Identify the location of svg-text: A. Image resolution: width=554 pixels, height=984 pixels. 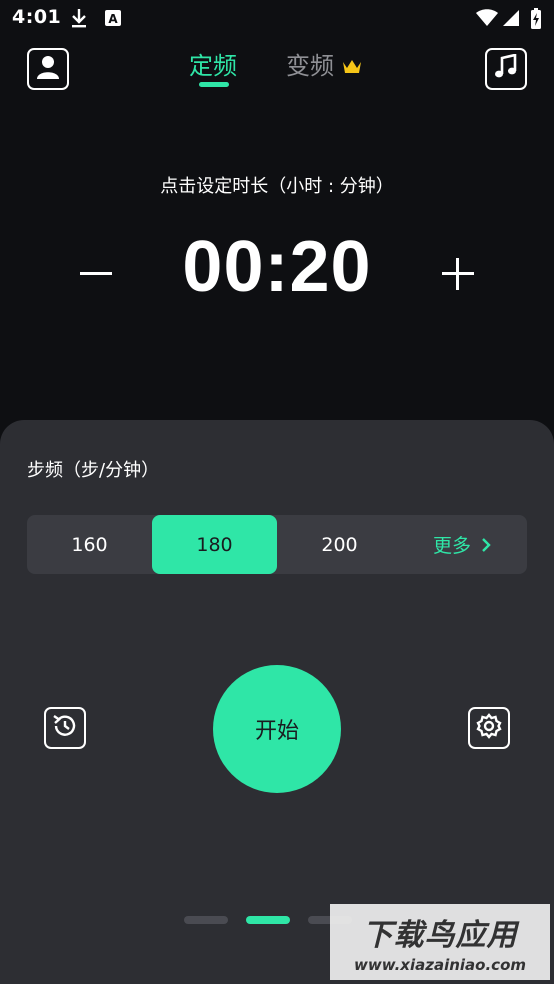
(113, 19).